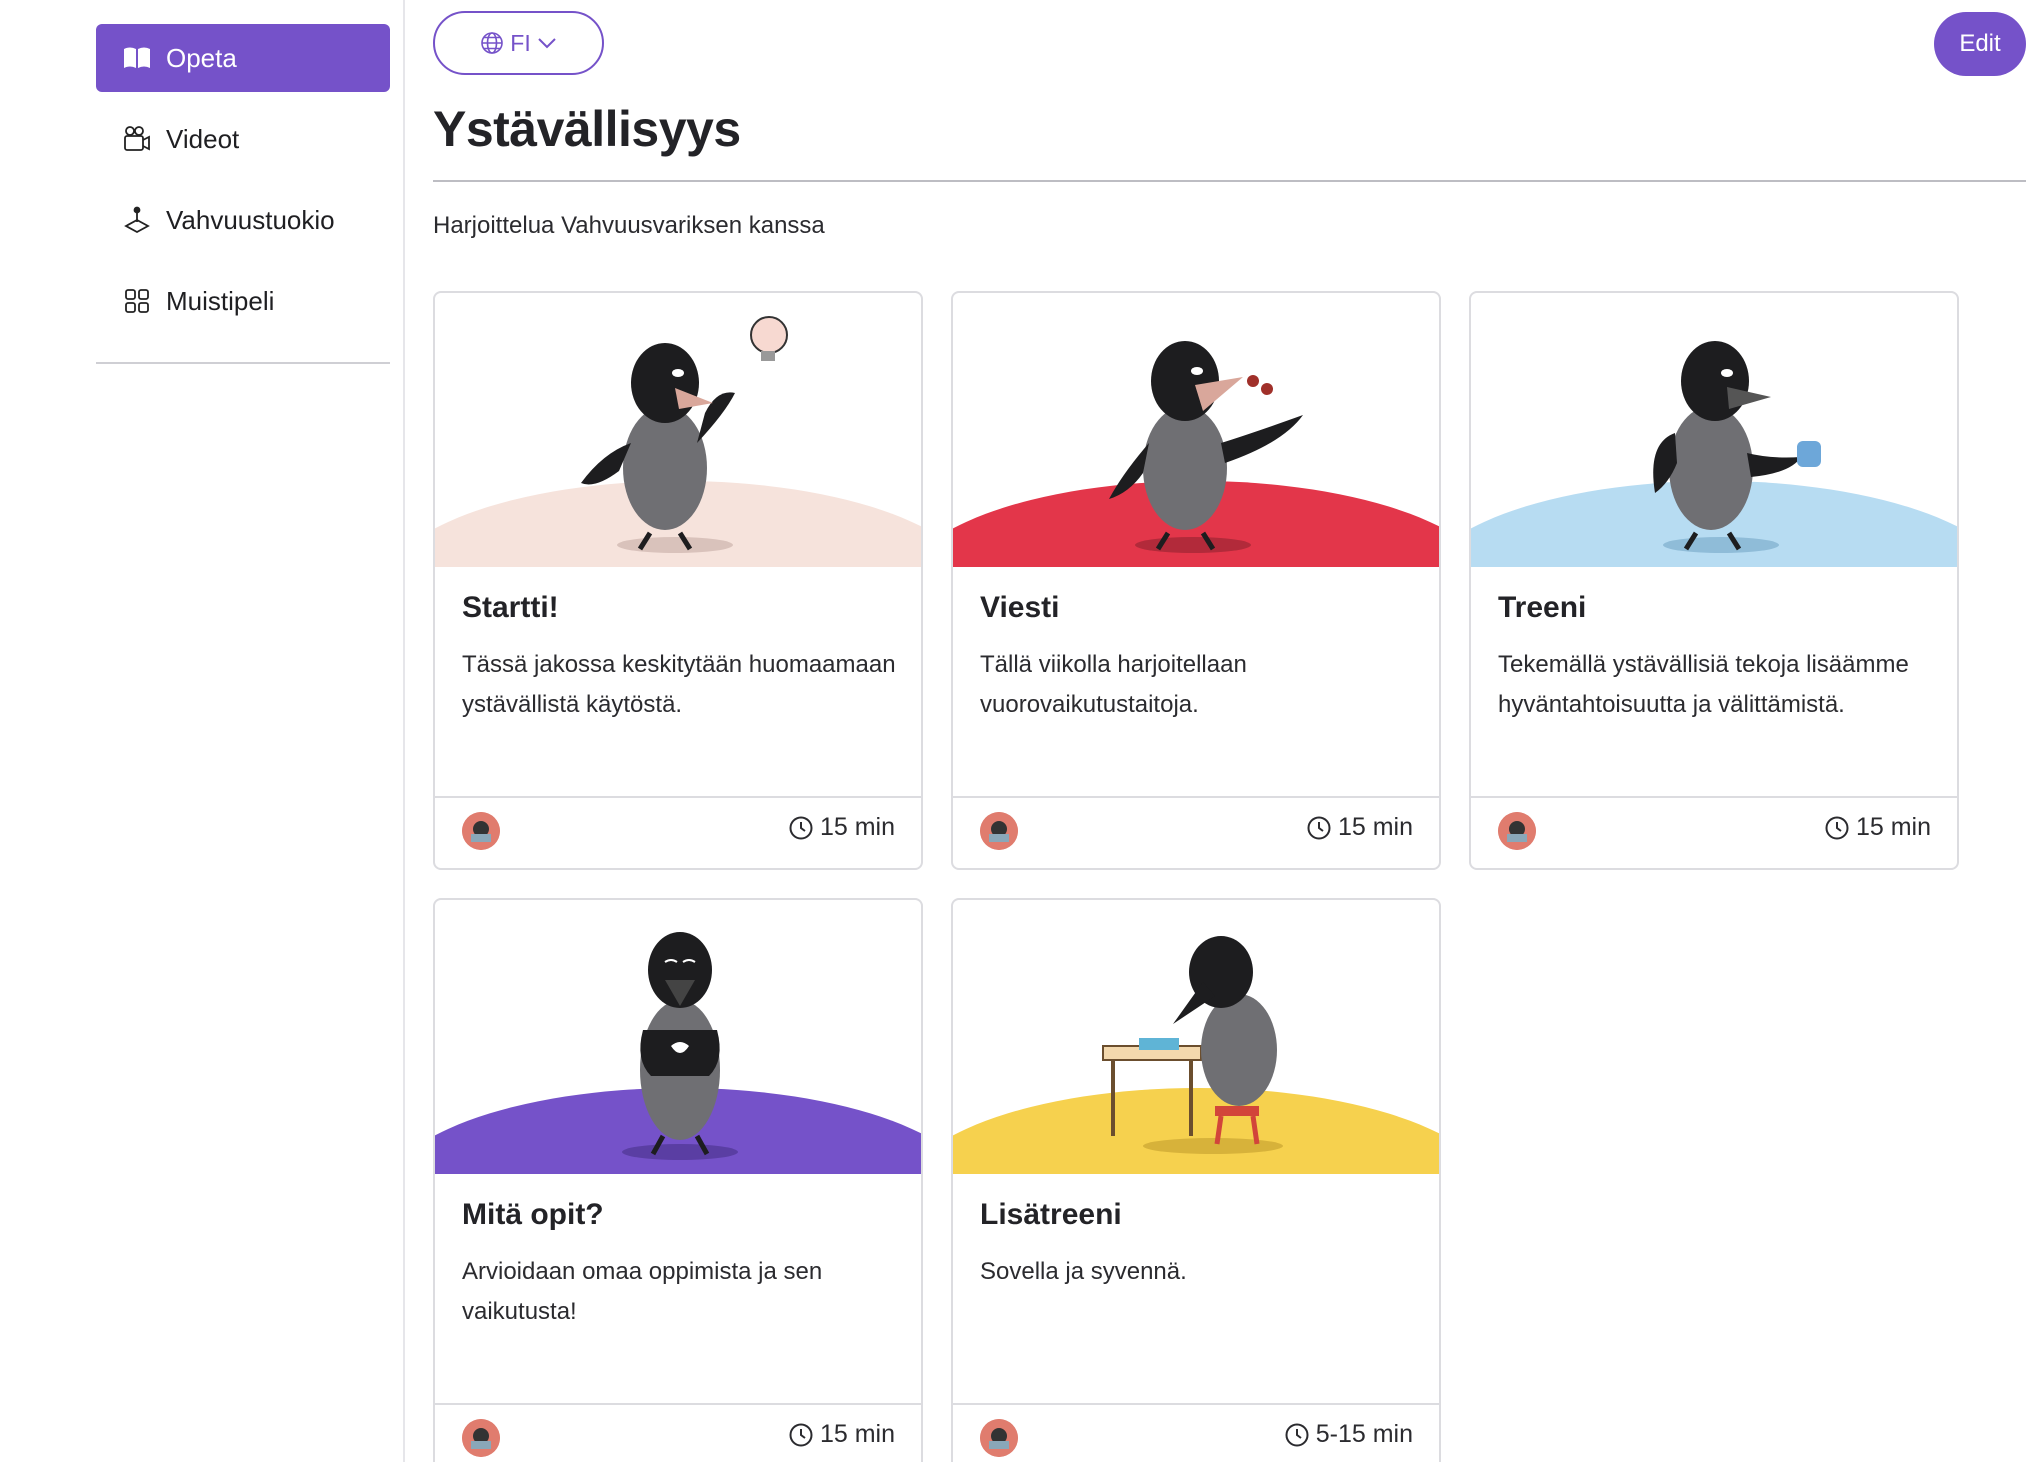 Image resolution: width=2033 pixels, height=1462 pixels. What do you see at coordinates (1229, 181) in the screenshot?
I see `title-divider` at bounding box center [1229, 181].